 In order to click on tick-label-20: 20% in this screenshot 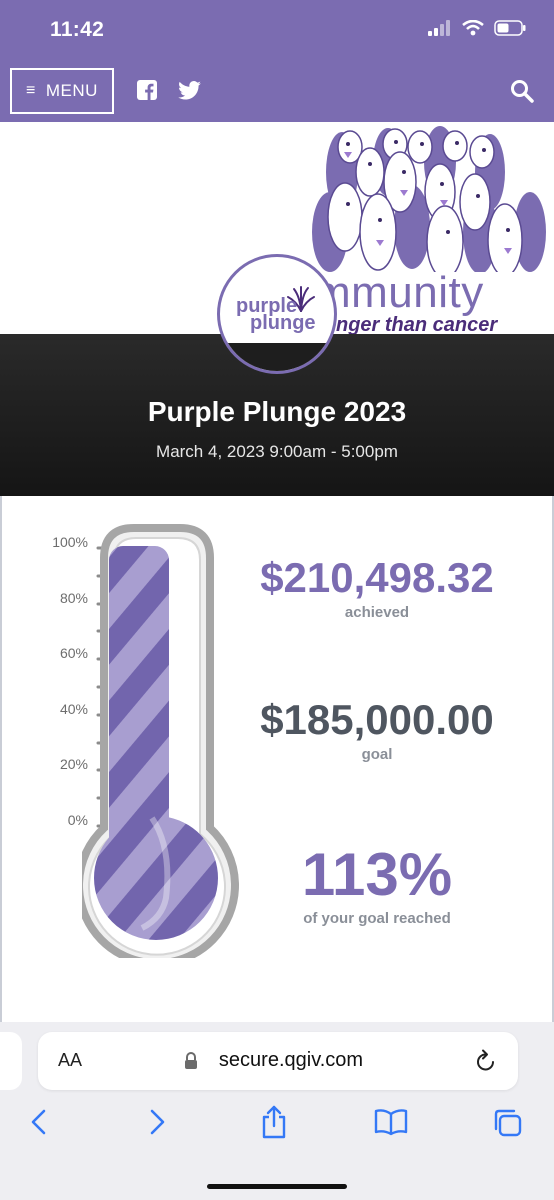, I will do `click(73, 764)`.